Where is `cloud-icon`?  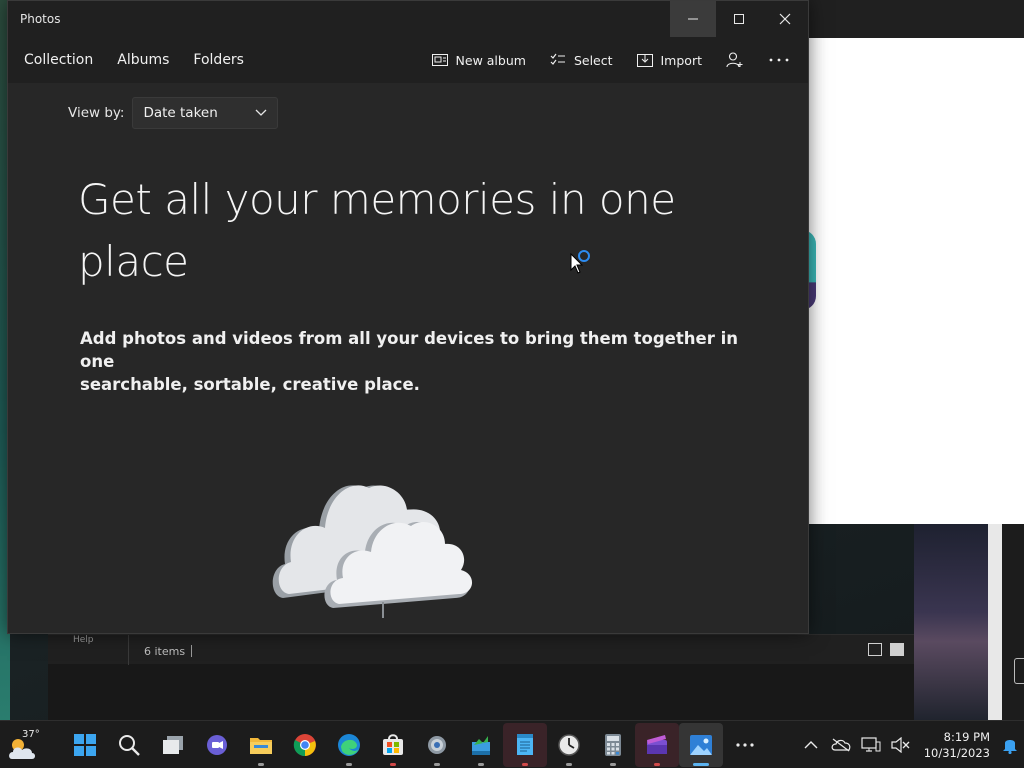 cloud-icon is located at coordinates (372, 559).